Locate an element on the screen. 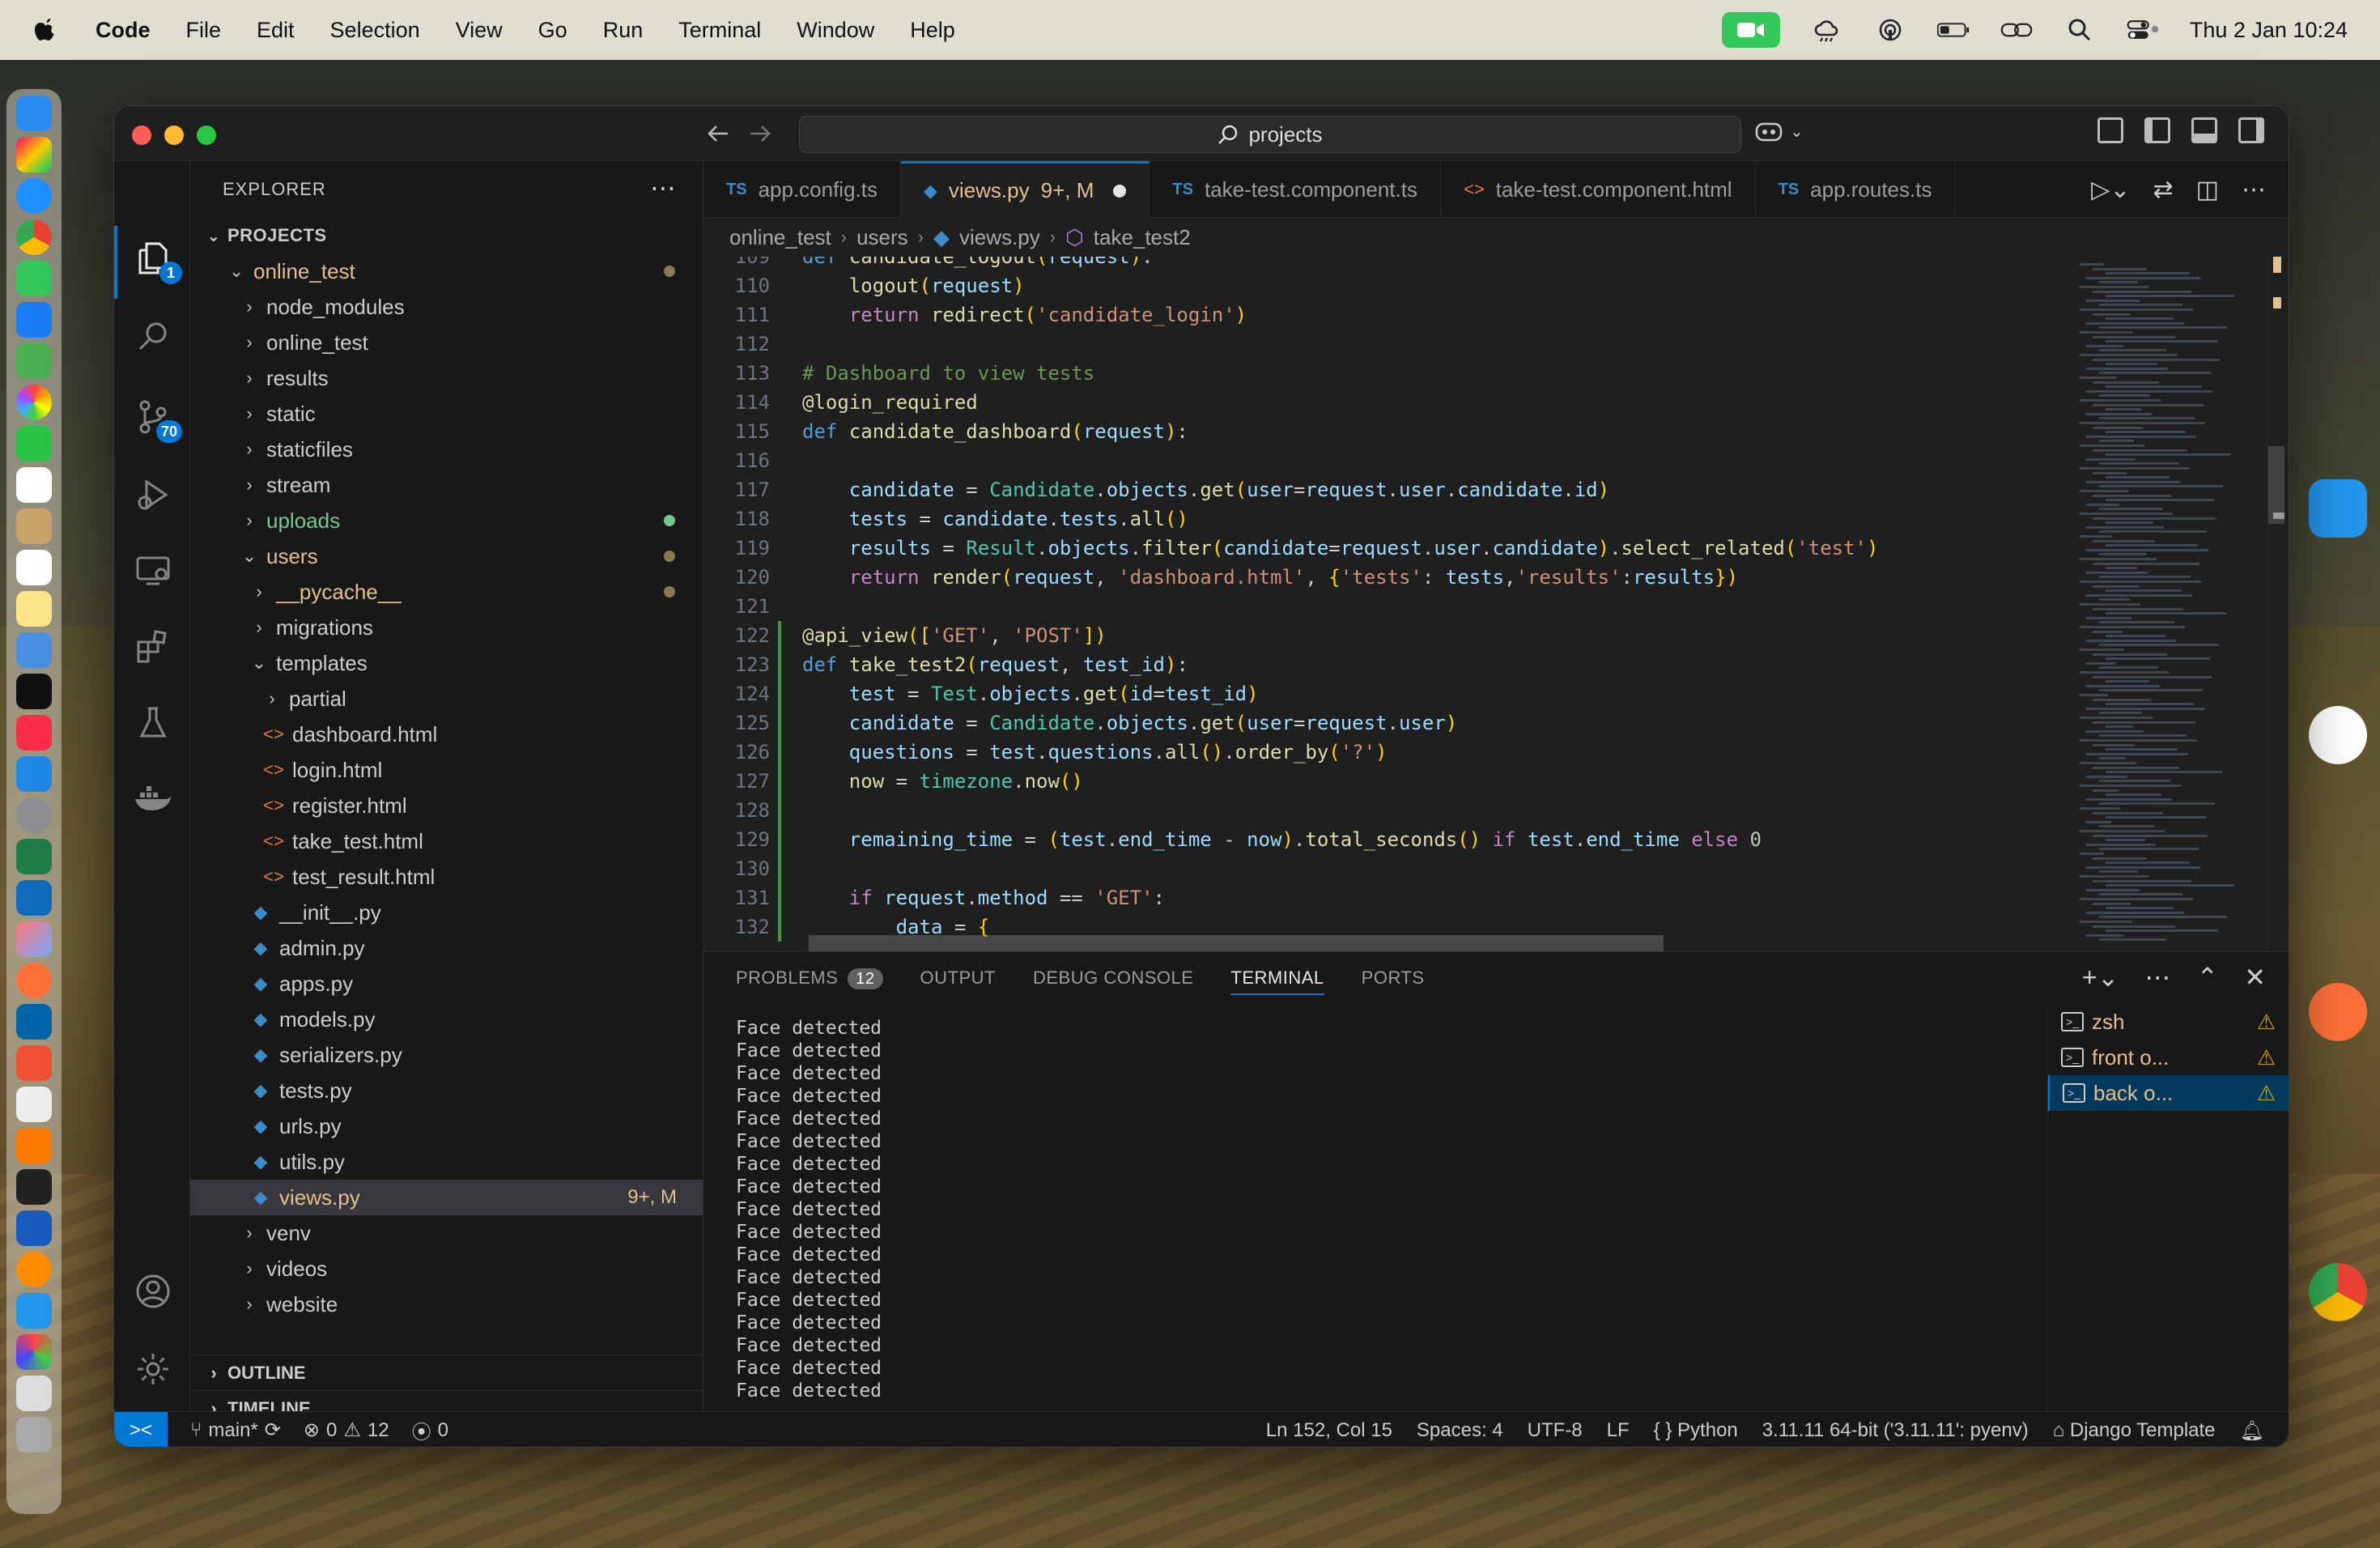  battery-icon is located at coordinates (1953, 30).